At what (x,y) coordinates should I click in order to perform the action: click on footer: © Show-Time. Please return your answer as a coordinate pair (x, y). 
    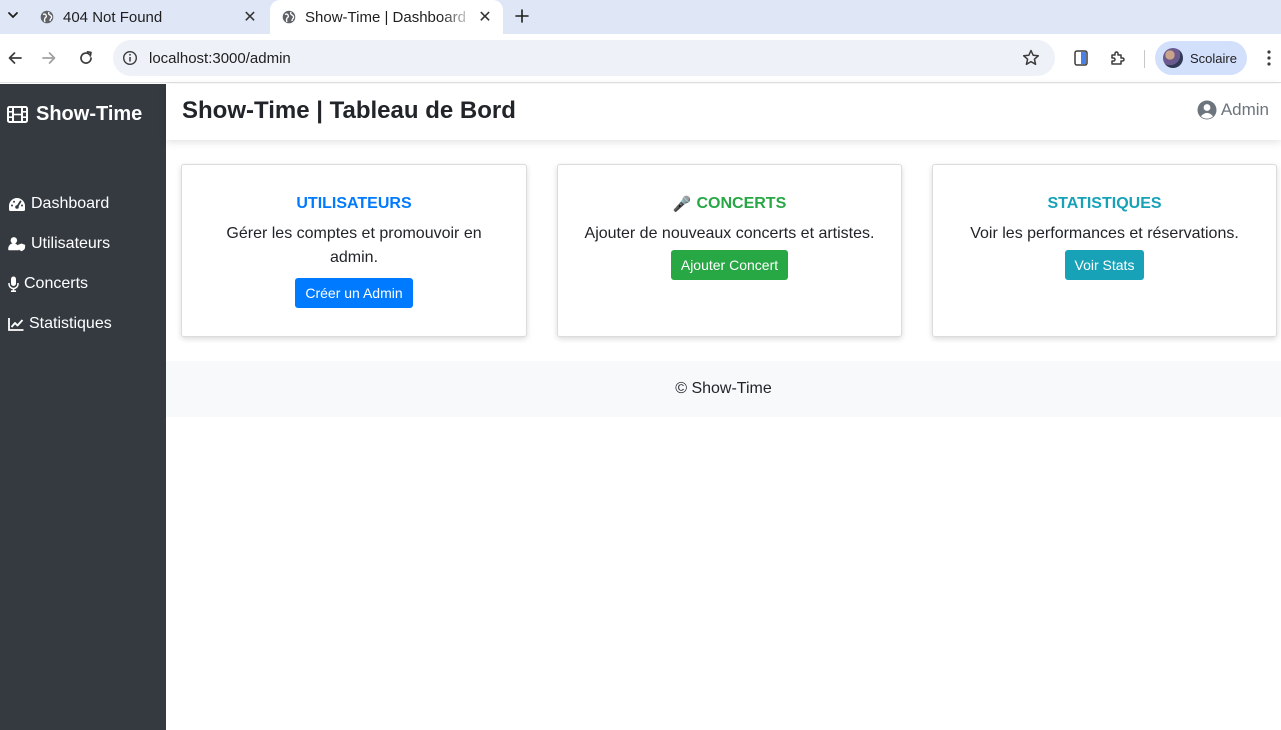
    Looking at the image, I should click on (723, 389).